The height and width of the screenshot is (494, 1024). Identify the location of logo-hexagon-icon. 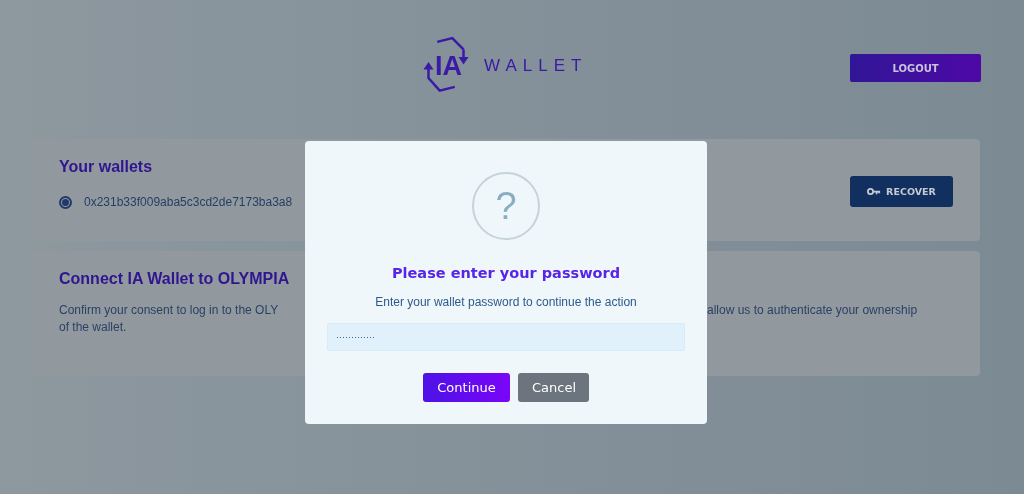
(446, 65).